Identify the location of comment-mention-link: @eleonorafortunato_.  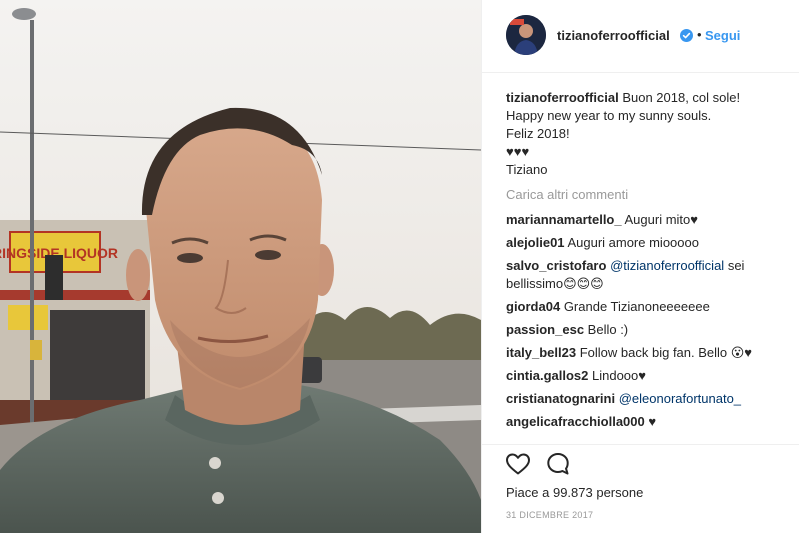
(680, 398).